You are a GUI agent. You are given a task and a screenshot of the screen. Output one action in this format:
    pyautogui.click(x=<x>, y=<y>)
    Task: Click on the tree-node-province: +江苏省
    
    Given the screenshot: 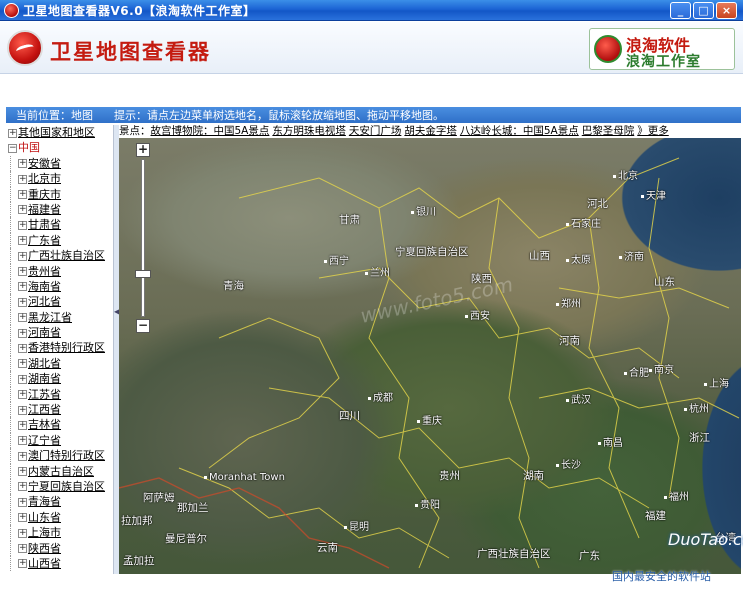 What is the action you would take?
    pyautogui.click(x=59, y=394)
    